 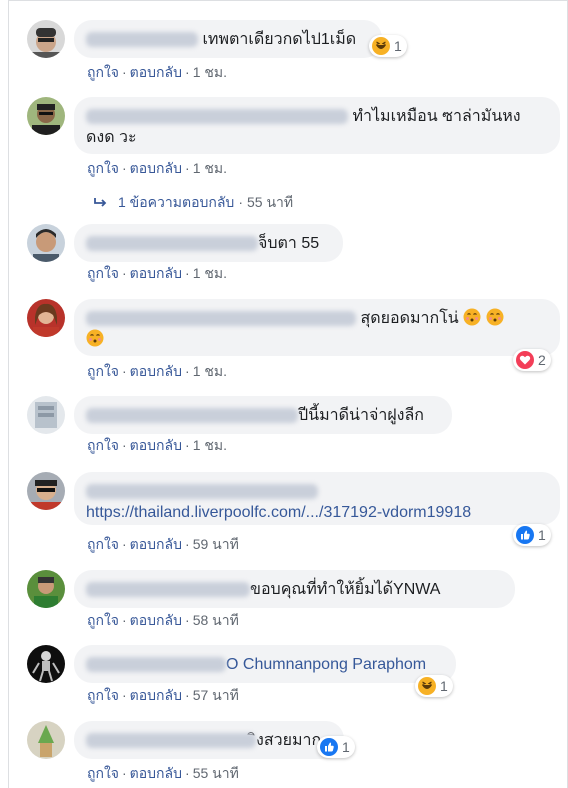 I want to click on comment-time: 58 นาที, so click(x=216, y=620).